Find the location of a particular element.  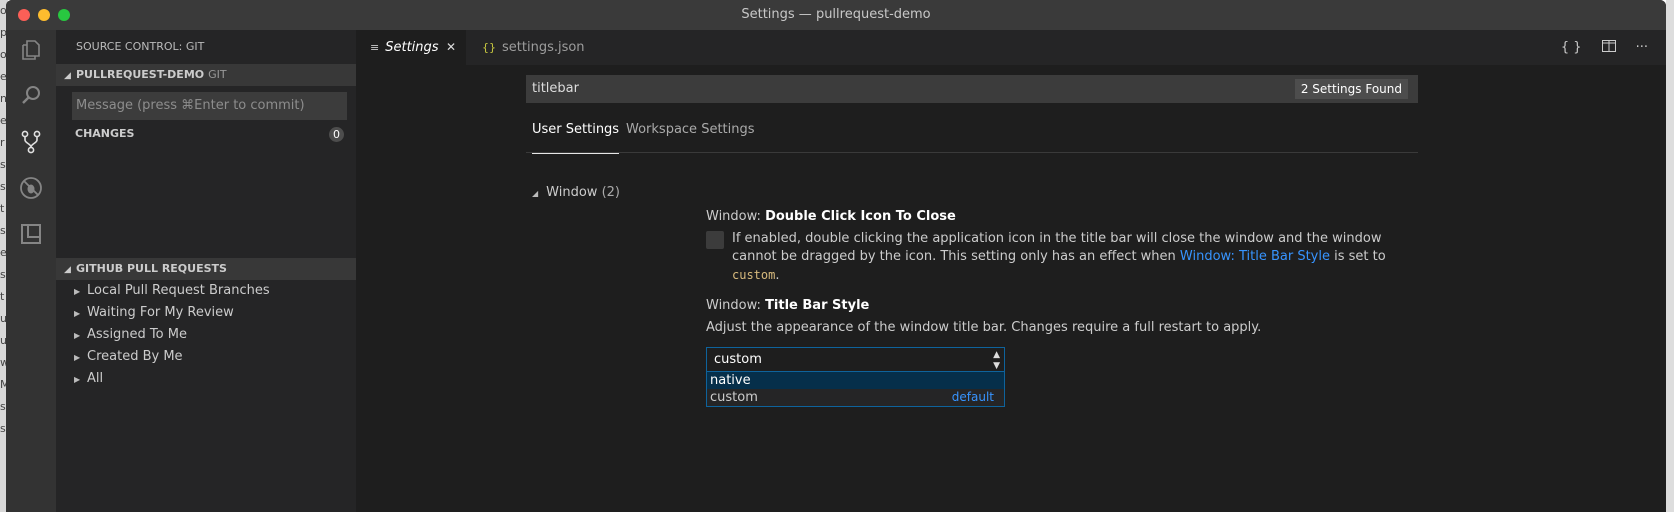

settings-file-icon: ≡ is located at coordinates (375, 47).